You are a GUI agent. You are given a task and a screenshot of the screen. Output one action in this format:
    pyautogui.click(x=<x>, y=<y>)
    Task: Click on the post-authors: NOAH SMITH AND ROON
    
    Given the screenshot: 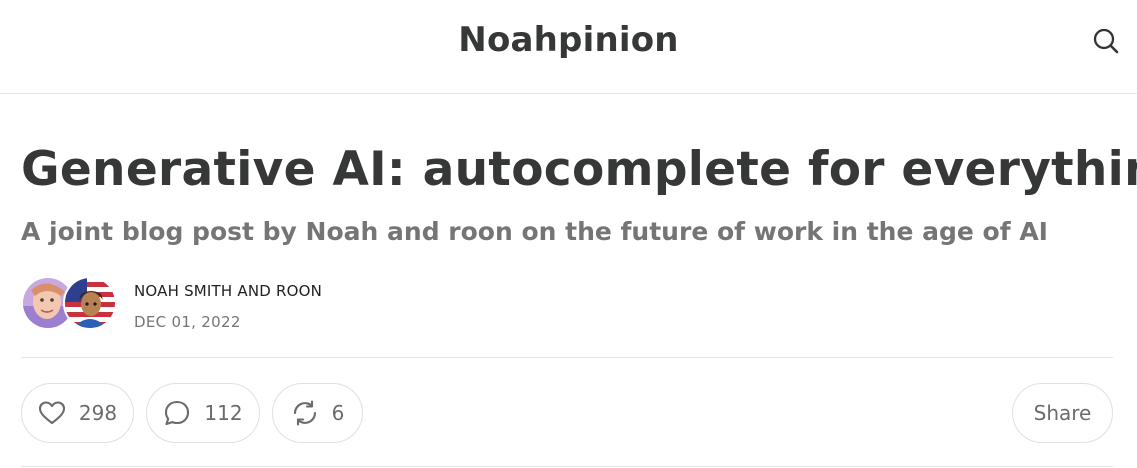 What is the action you would take?
    pyautogui.click(x=228, y=291)
    